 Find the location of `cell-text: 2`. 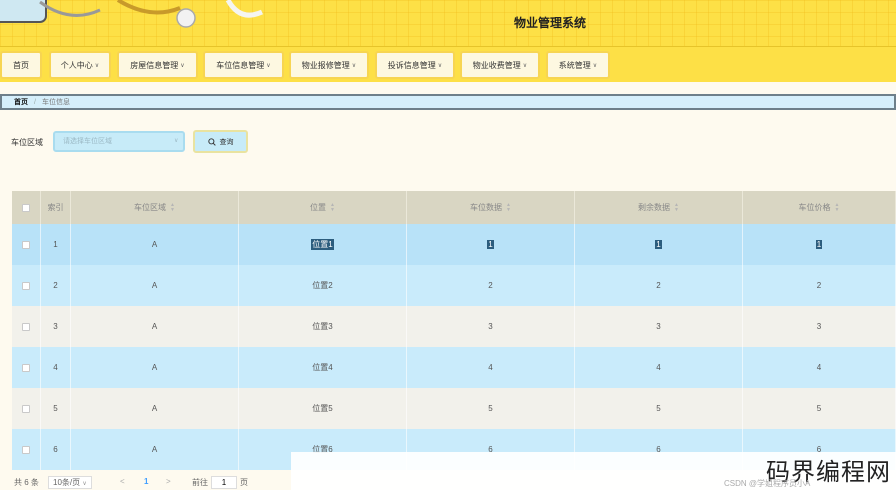

cell-text: 2 is located at coordinates (490, 285).